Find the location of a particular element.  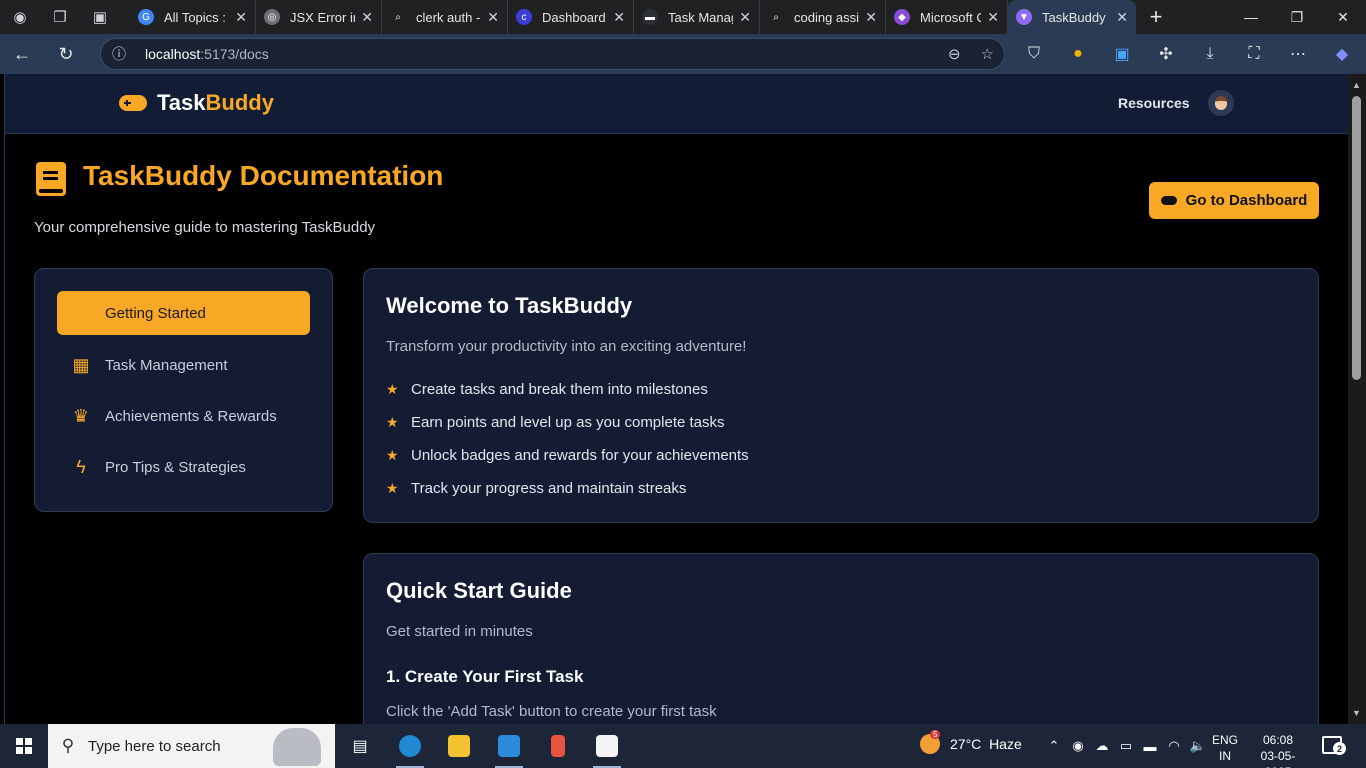

weather-widget: 5 27°C Haze is located at coordinates (971, 742).